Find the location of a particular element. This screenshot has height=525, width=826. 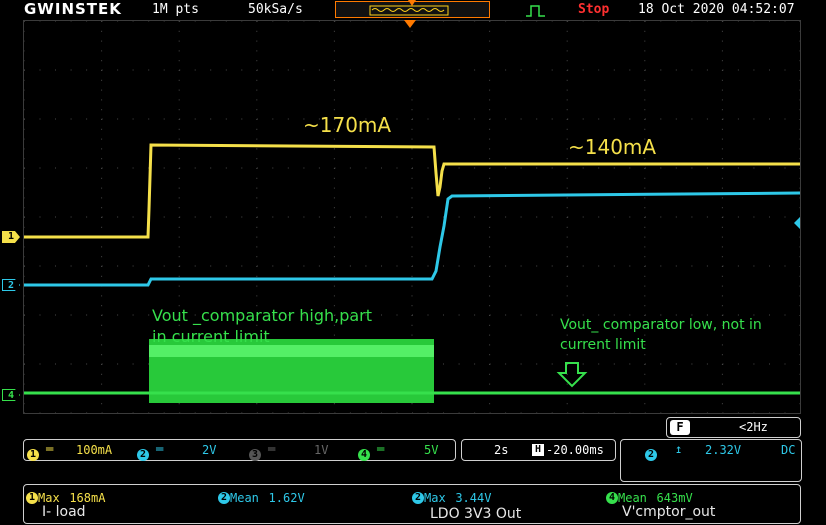

measurement-1-name: I- load is located at coordinates (64, 512).